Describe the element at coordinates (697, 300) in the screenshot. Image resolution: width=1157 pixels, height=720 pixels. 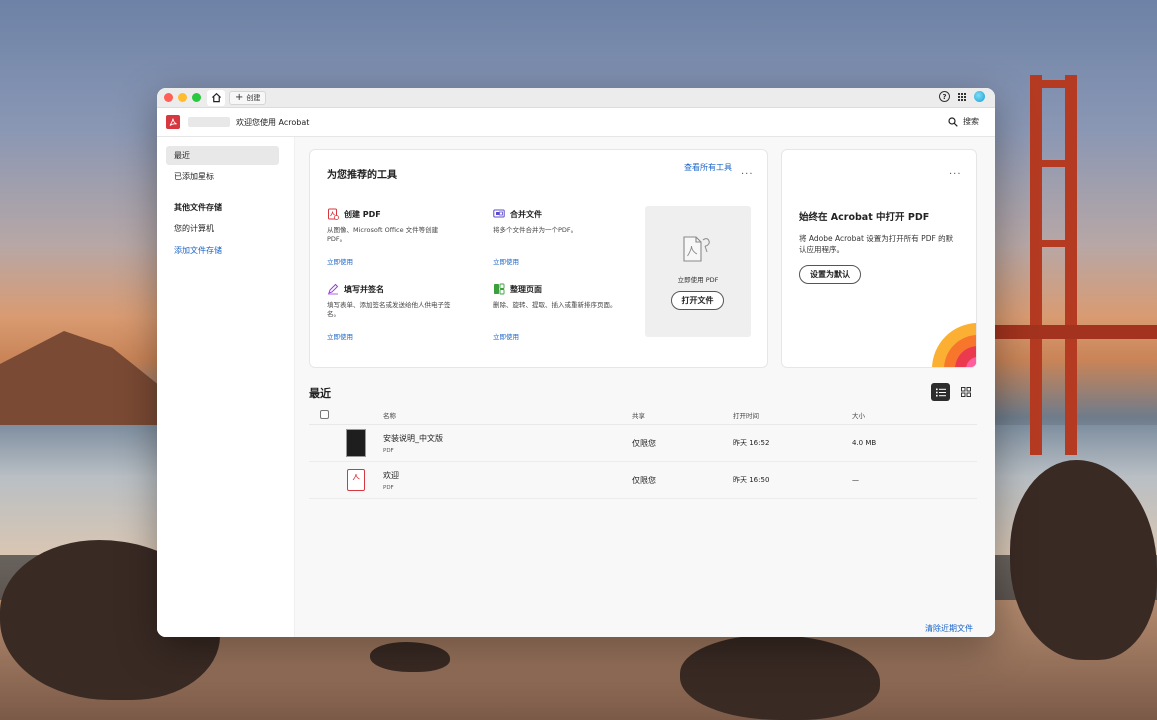
I see `open-file-button: 打开文件` at that location.